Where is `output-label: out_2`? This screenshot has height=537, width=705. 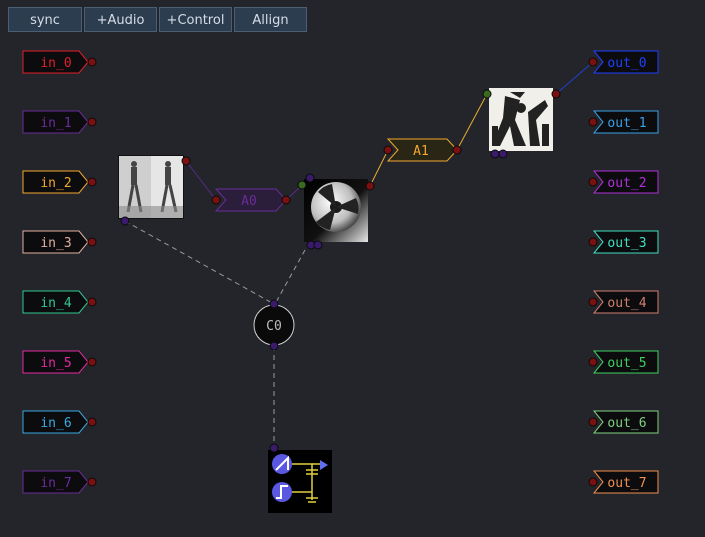 output-label: out_2 is located at coordinates (626, 183).